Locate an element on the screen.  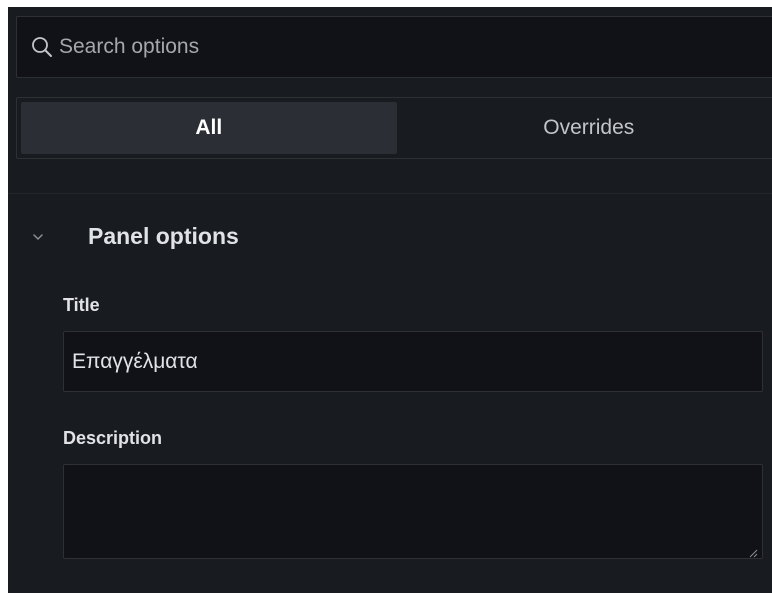
description-label: Description is located at coordinates (113, 438).